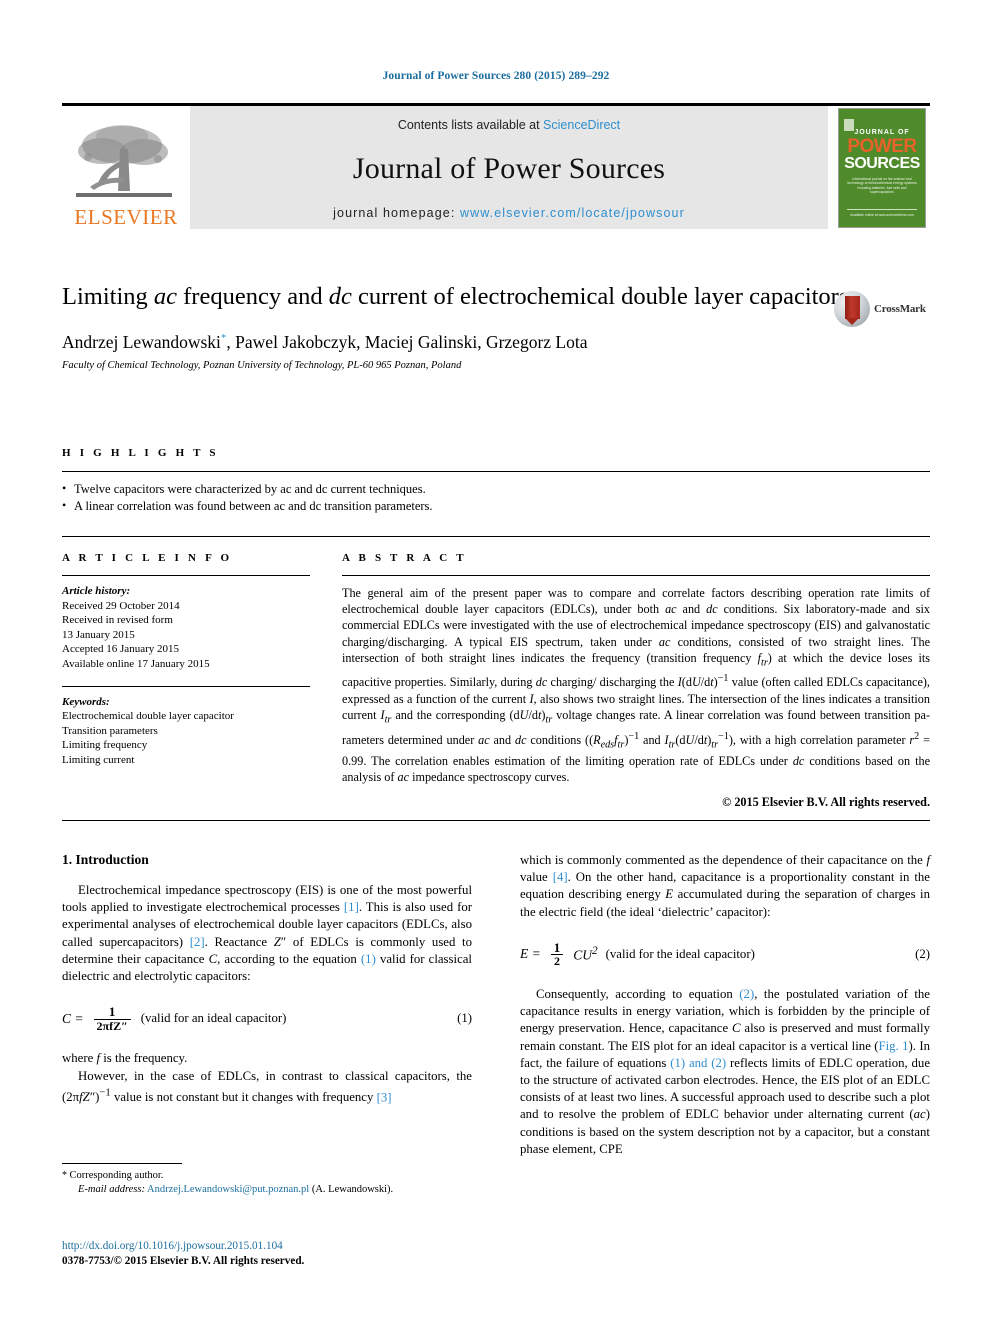 Image resolution: width=992 pixels, height=1323 pixels. Describe the element at coordinates (404, 558) in the screenshot. I see `abstract-heading: A B S T R A C T` at that location.